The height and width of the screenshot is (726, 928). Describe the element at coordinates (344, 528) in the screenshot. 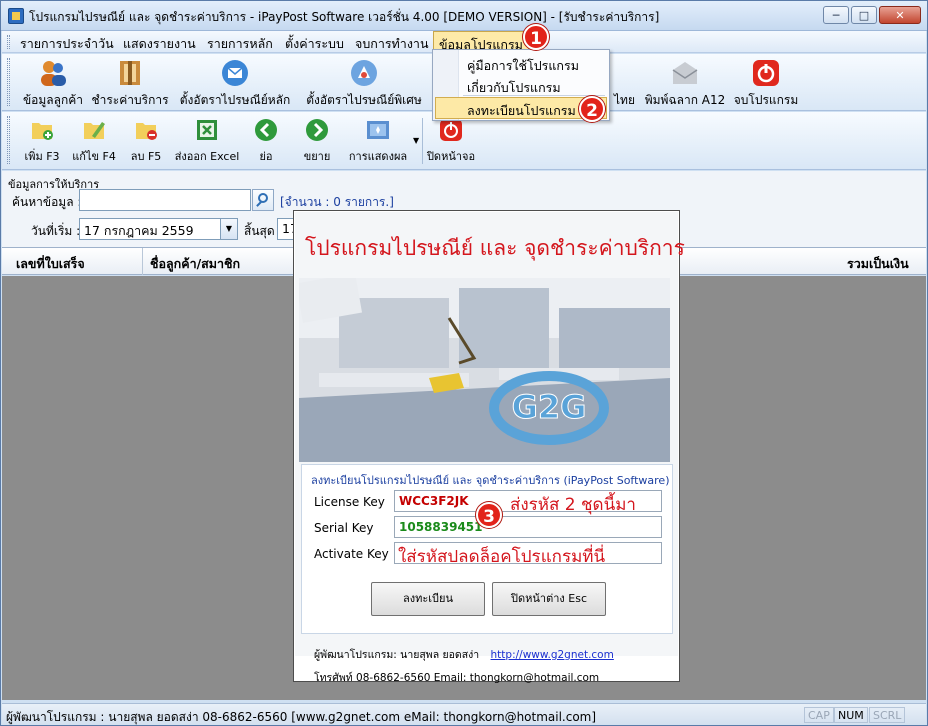

I see `serial-key-label: Serial Key` at that location.